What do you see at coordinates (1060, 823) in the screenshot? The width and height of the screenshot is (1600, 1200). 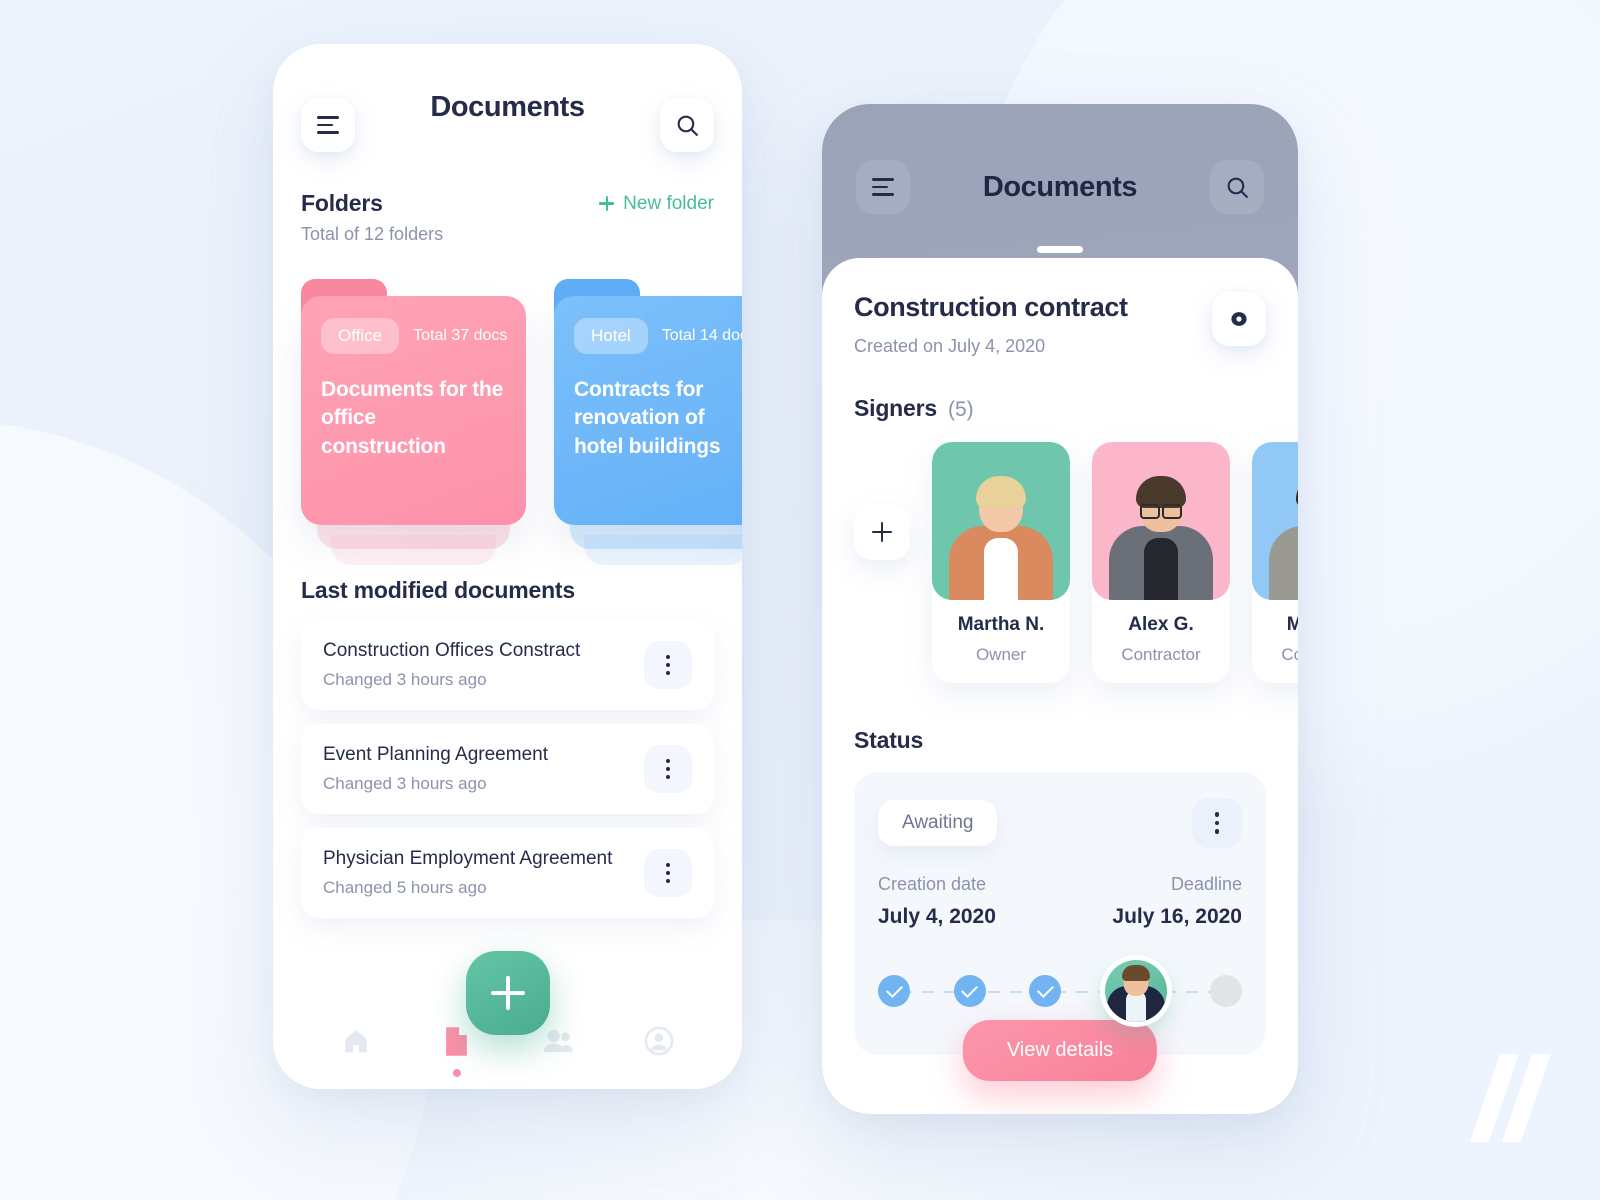 I see `status-card-header: Awaiting` at bounding box center [1060, 823].